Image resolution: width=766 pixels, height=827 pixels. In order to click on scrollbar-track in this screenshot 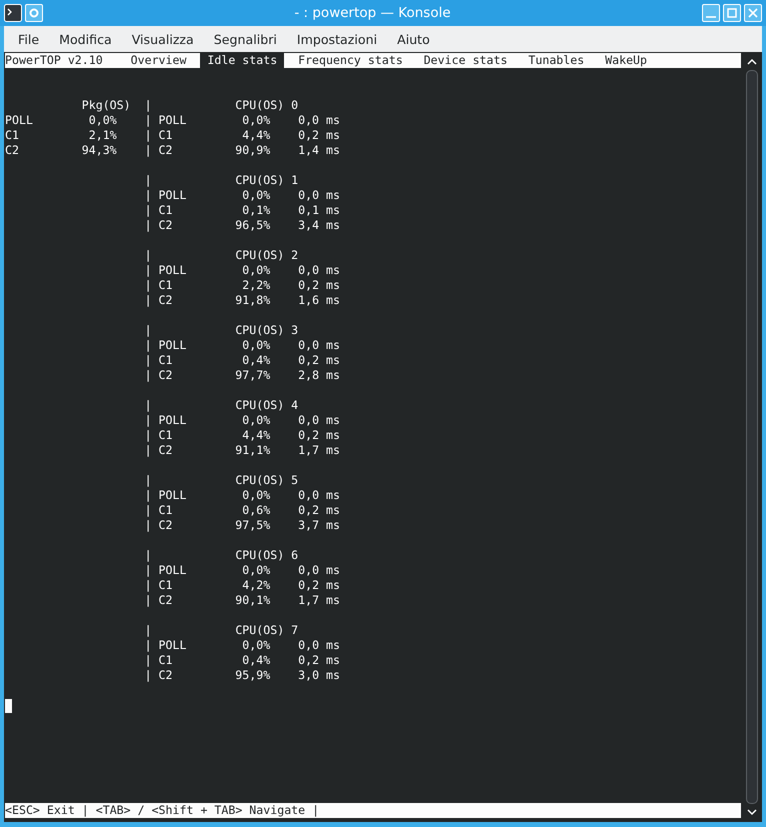, I will do `click(752, 437)`.